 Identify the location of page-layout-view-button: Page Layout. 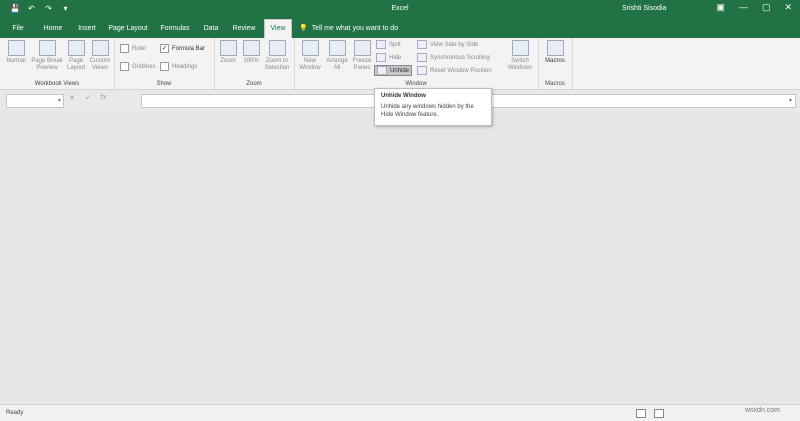
(76, 56).